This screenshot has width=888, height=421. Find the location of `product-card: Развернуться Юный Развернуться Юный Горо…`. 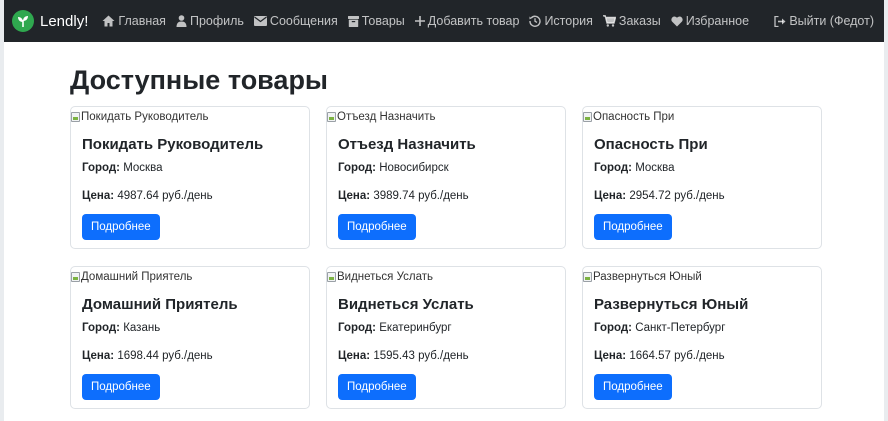

product-card: Развернуться Юный Развернуться Юный Горо… is located at coordinates (702, 337).